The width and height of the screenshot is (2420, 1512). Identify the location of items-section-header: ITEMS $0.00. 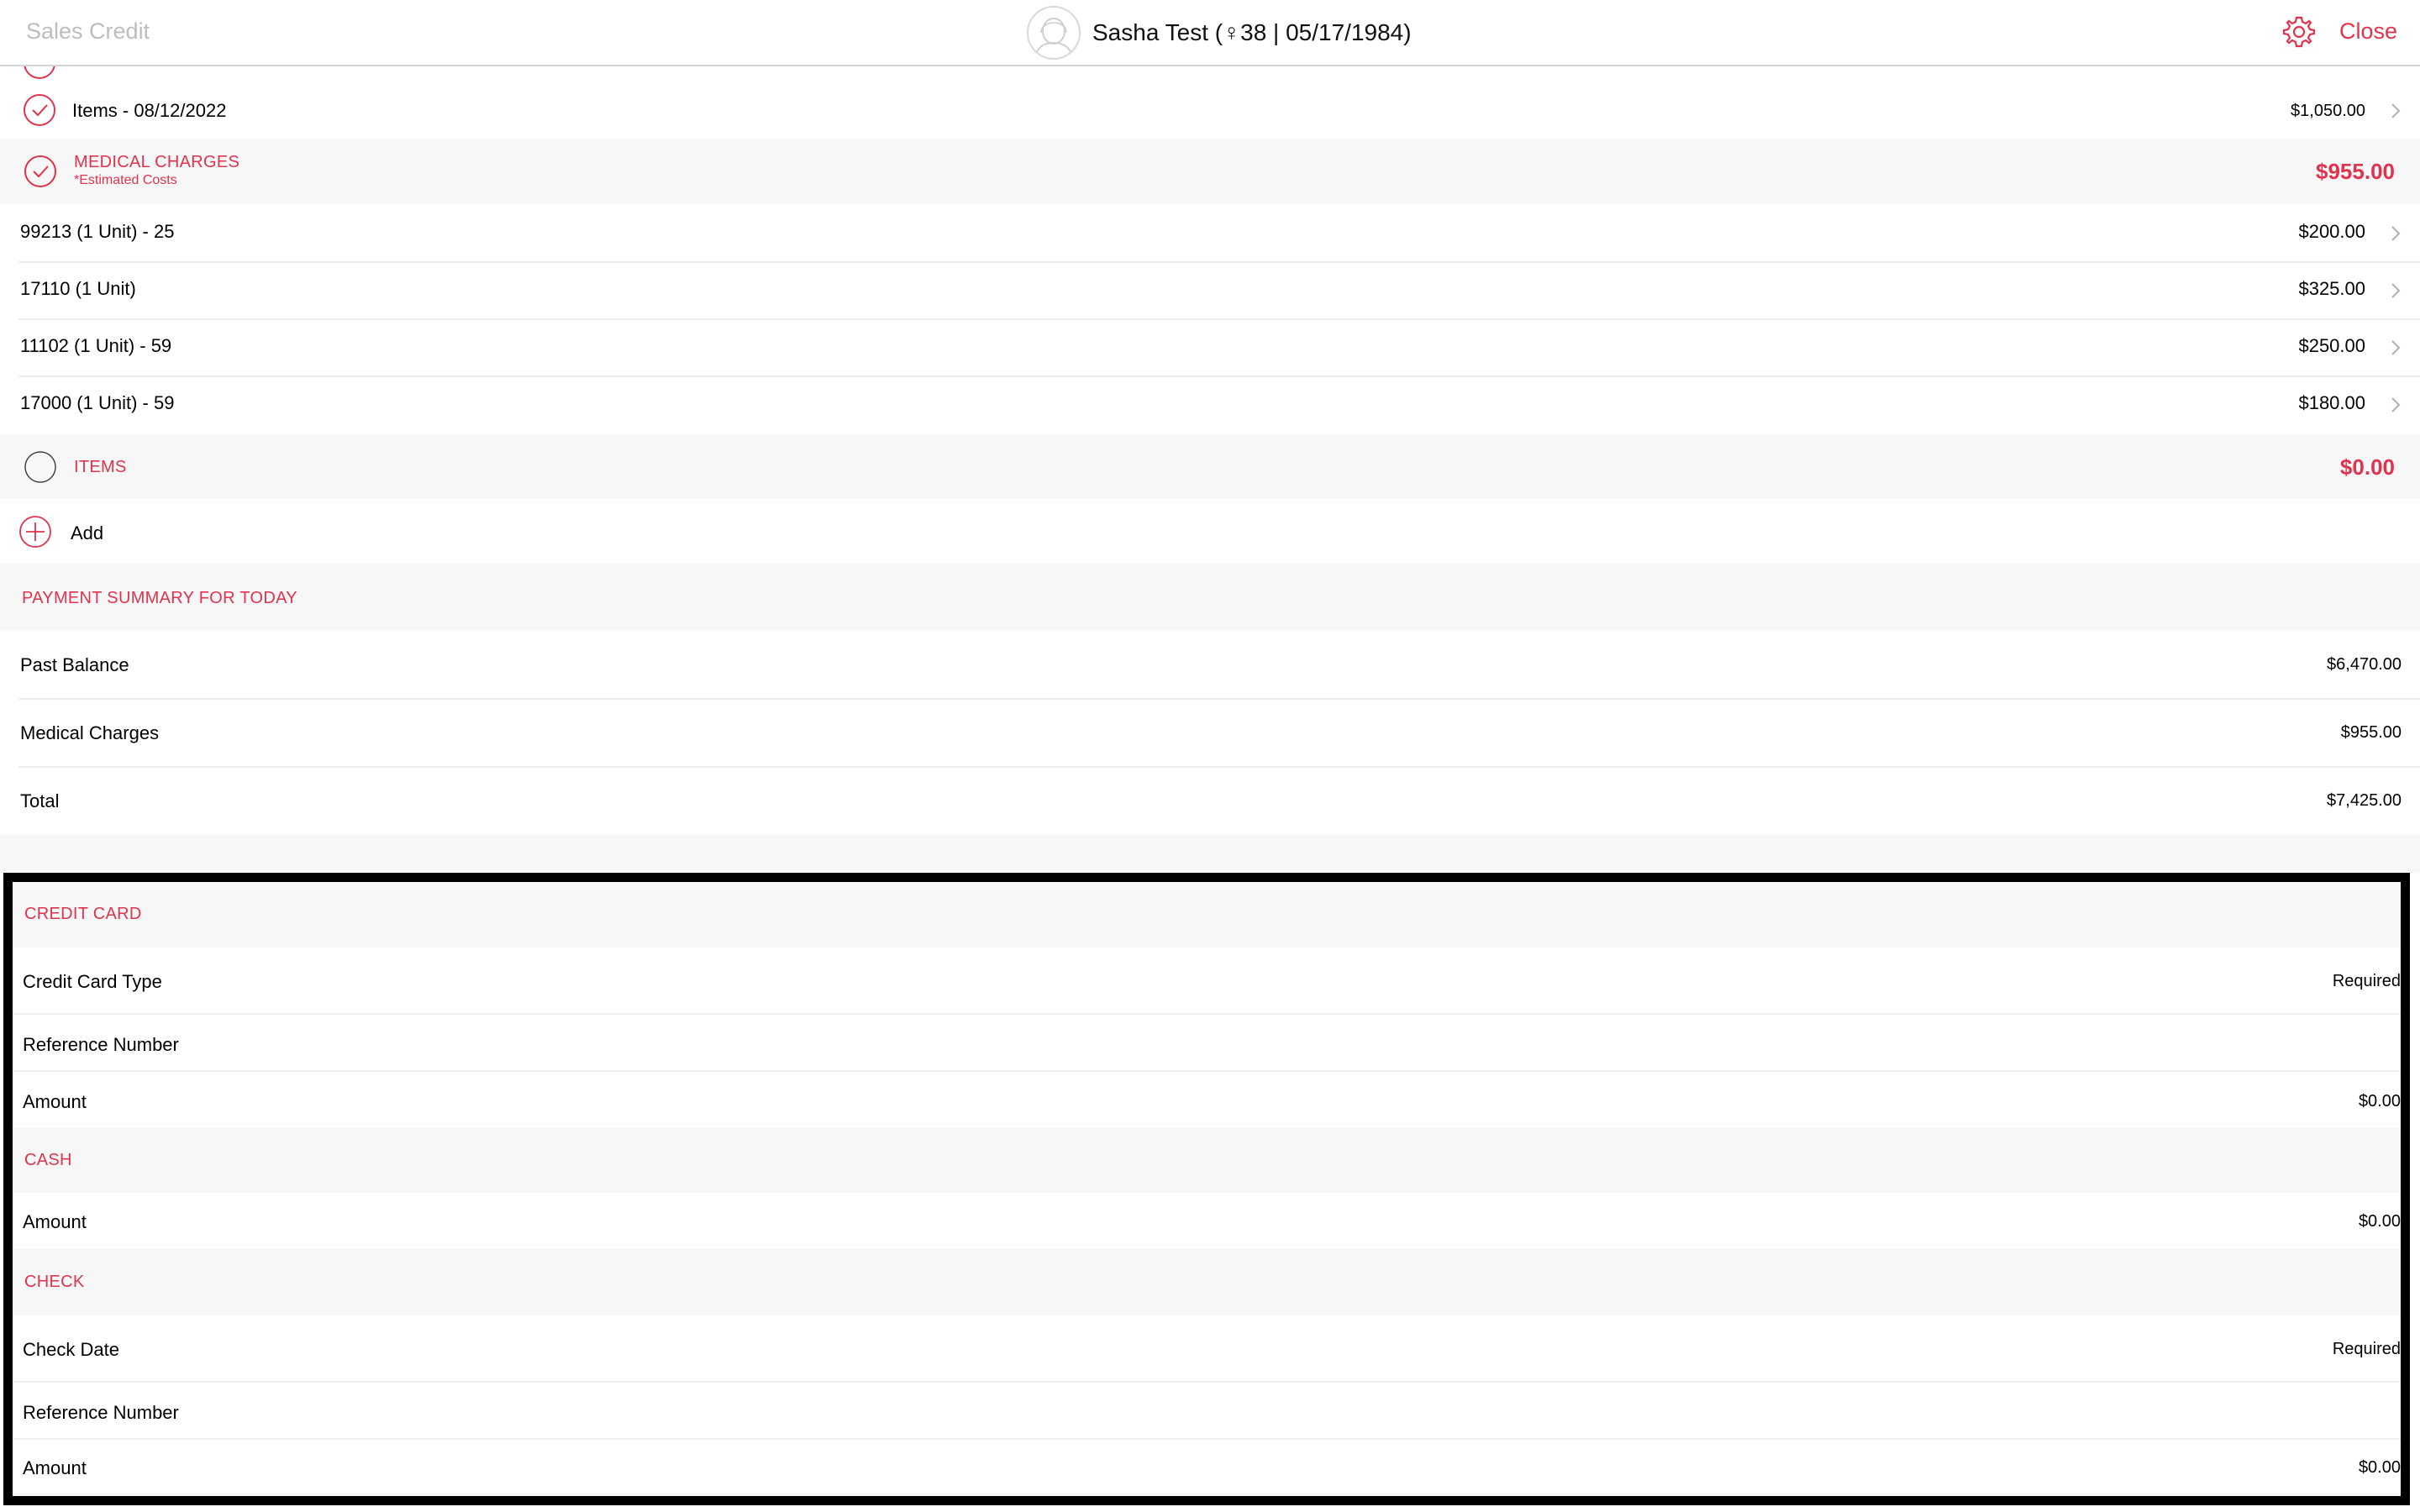
(1210, 466).